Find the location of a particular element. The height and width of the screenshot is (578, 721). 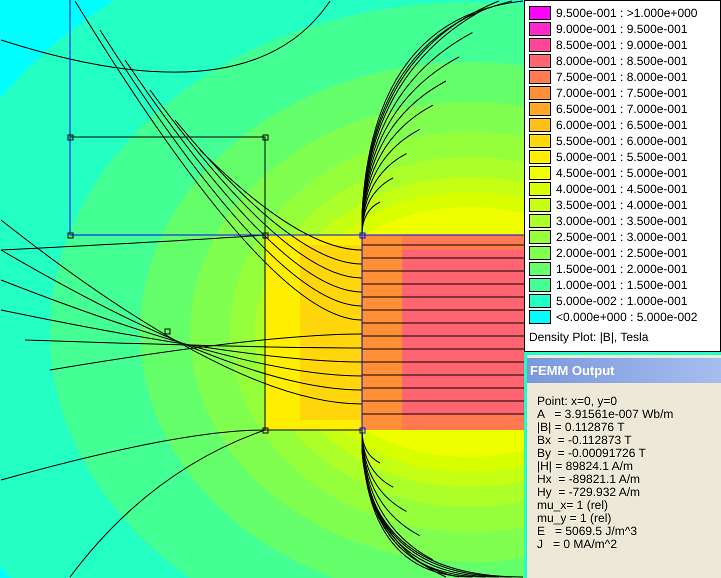

legend-label: 1.500e-001 : 2.000e-001 is located at coordinates (622, 269).